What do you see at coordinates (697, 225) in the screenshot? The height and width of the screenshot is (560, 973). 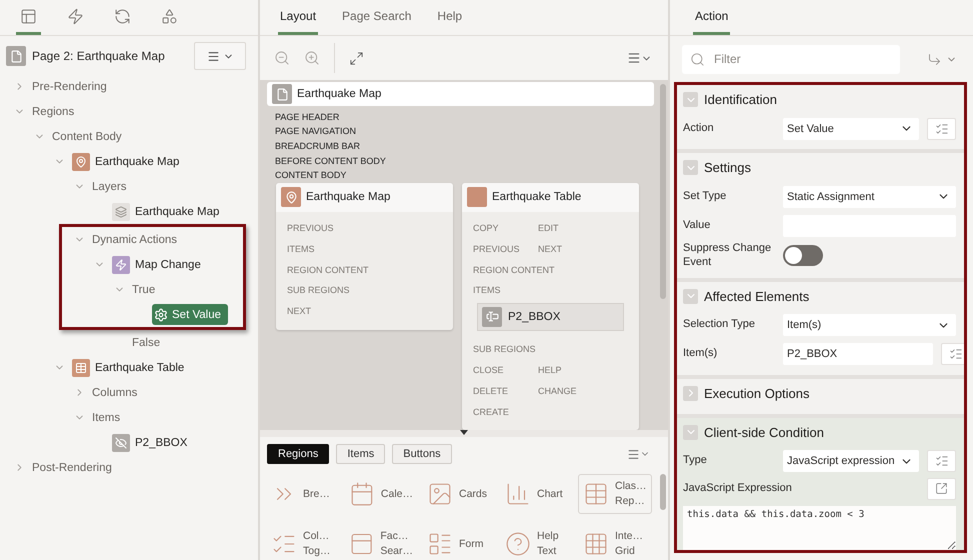 I see `field-label: Value` at bounding box center [697, 225].